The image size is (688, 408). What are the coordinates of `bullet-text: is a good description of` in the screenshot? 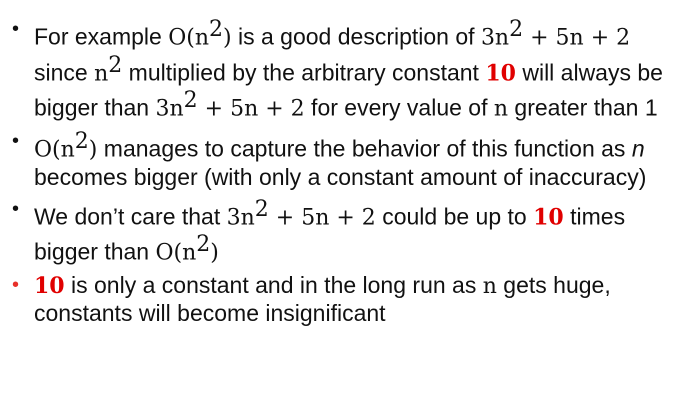 It's located at (356, 36).